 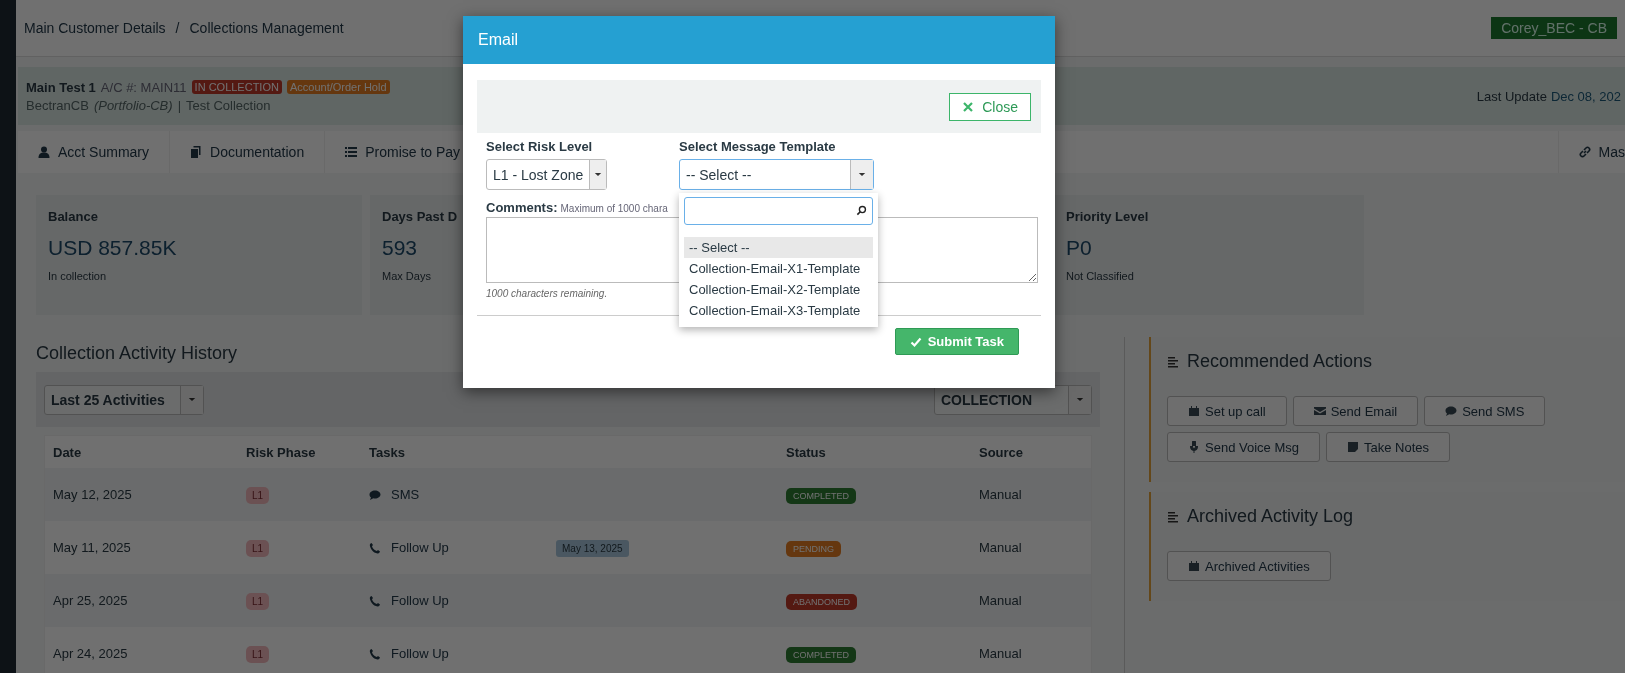 What do you see at coordinates (759, 40) in the screenshot?
I see `dialog-title: Email` at bounding box center [759, 40].